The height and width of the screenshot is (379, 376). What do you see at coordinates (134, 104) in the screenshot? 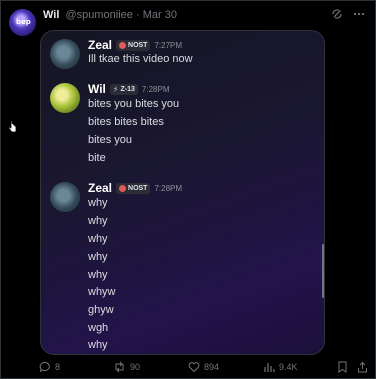
I see `message-line: bites you bites you` at bounding box center [134, 104].